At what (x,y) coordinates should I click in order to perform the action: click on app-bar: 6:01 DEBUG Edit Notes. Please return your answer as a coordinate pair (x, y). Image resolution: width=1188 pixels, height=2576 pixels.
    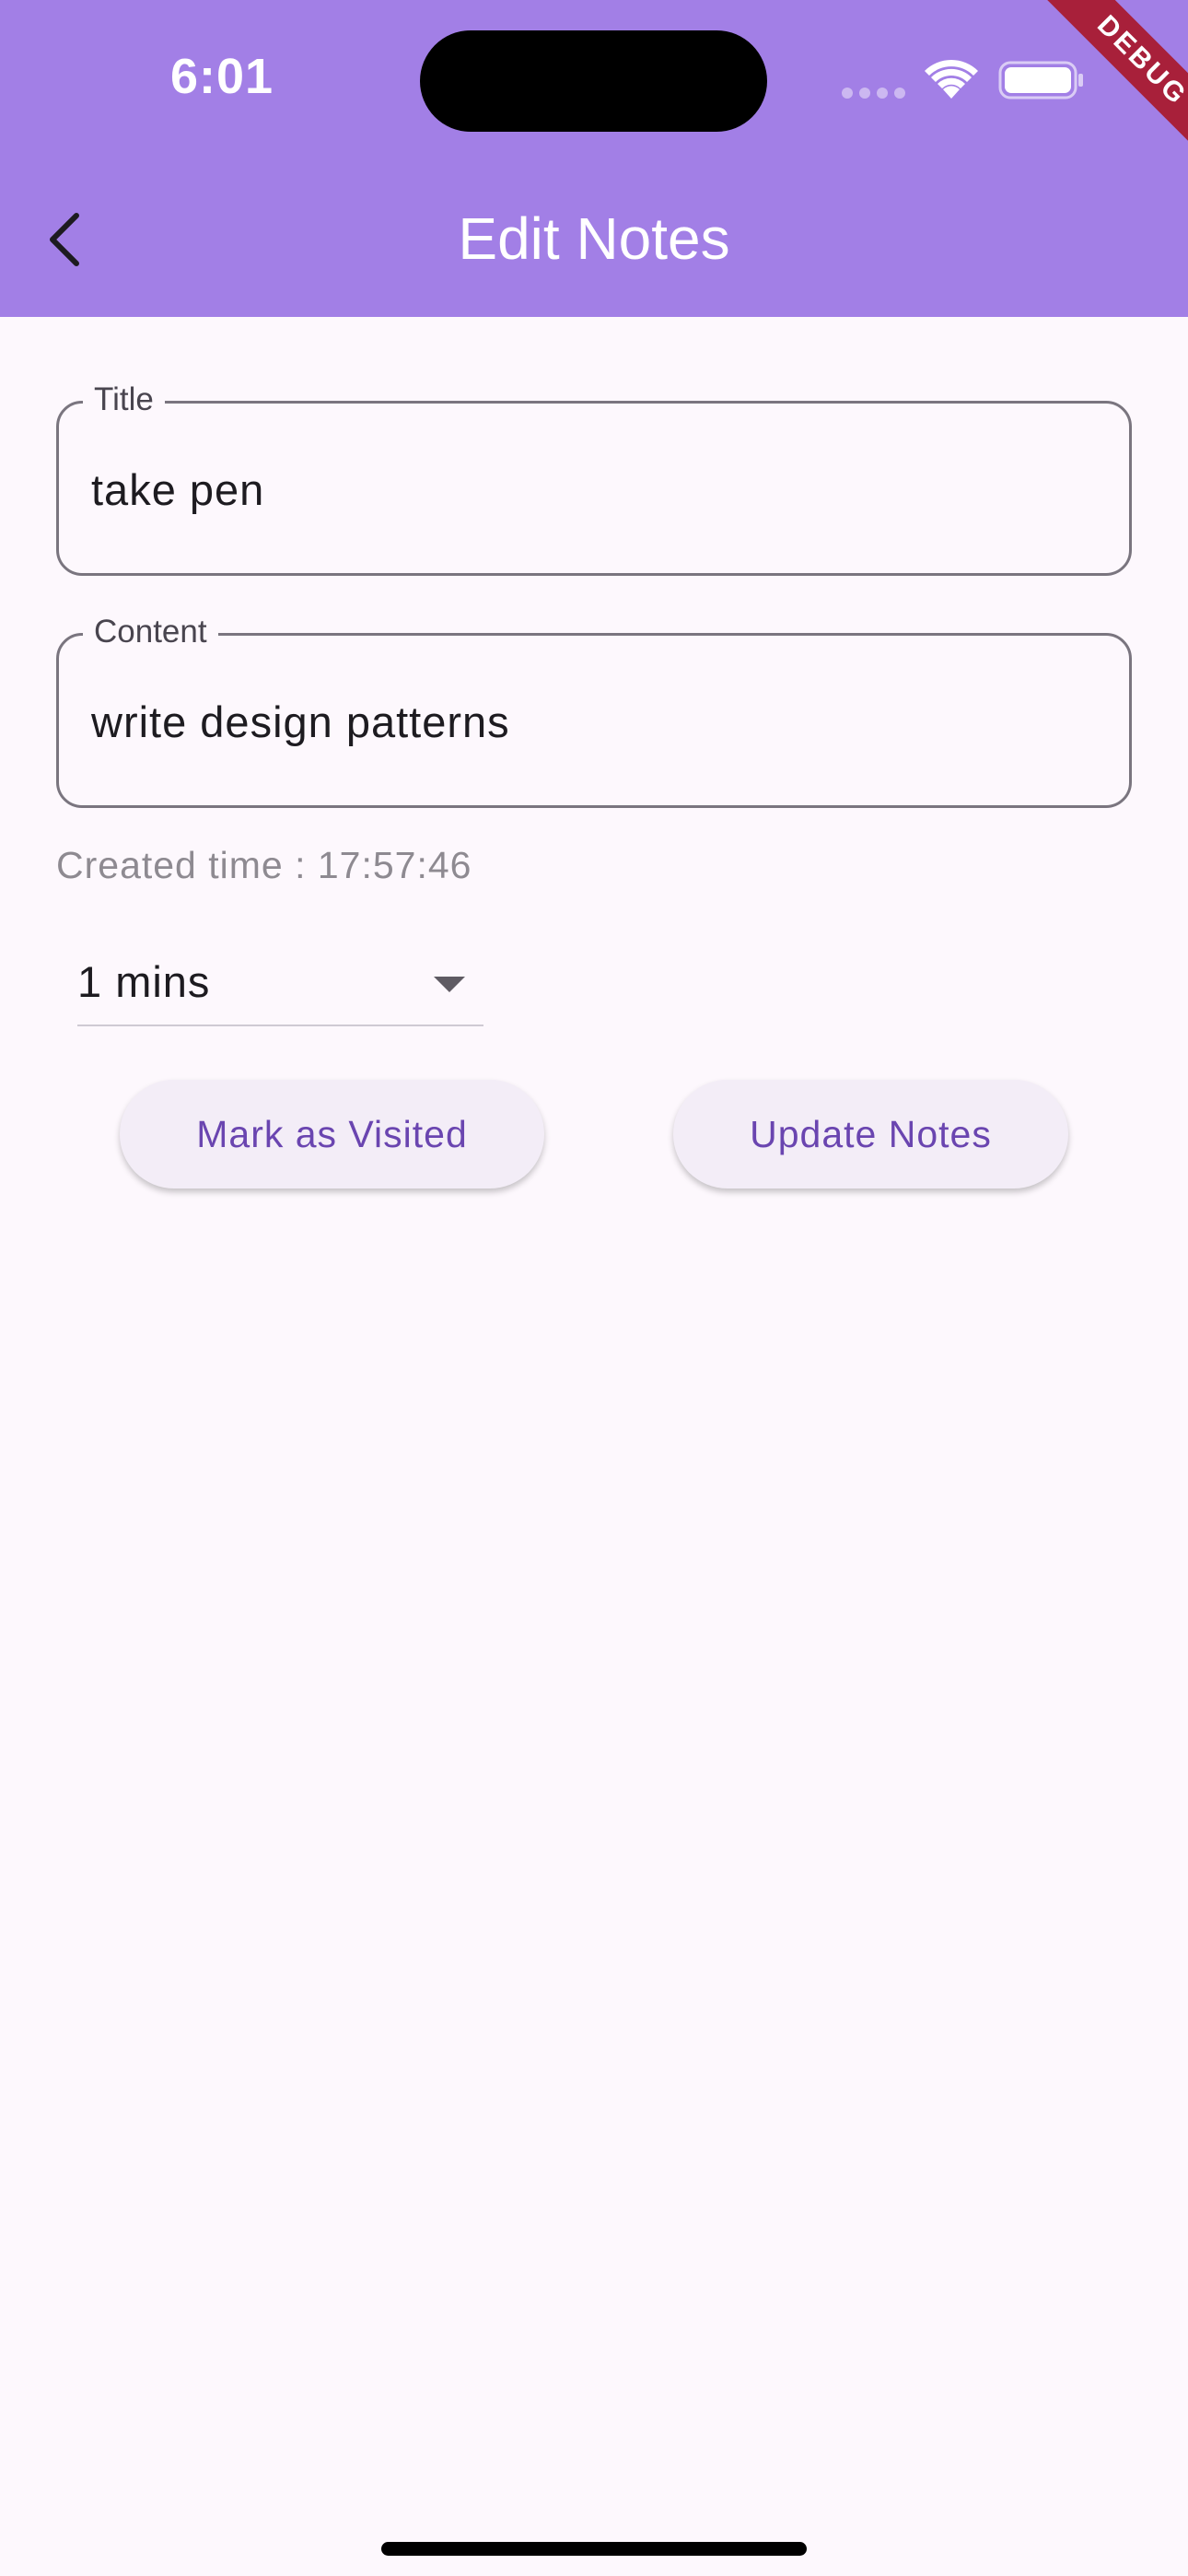
    Looking at the image, I should click on (594, 158).